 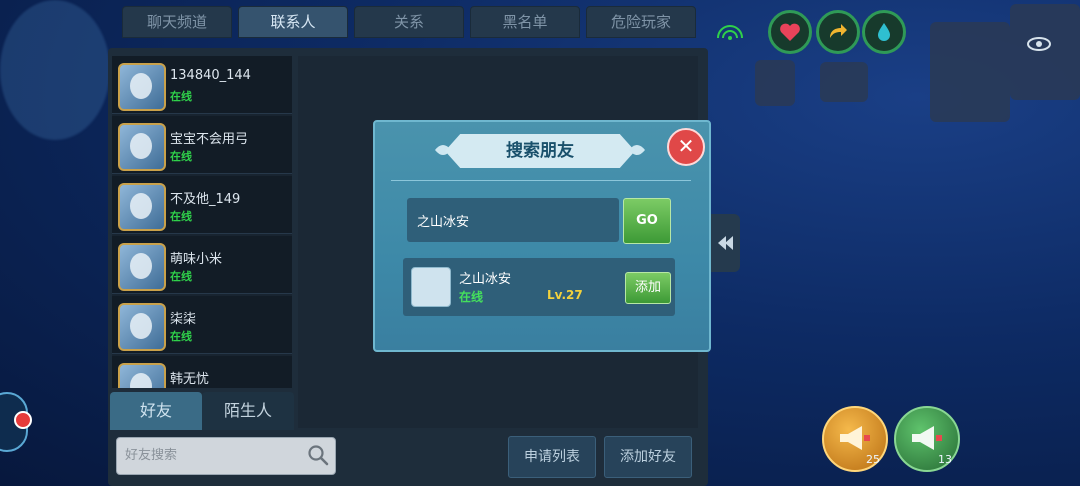 I want to click on notification-dot, so click(x=23, y=420).